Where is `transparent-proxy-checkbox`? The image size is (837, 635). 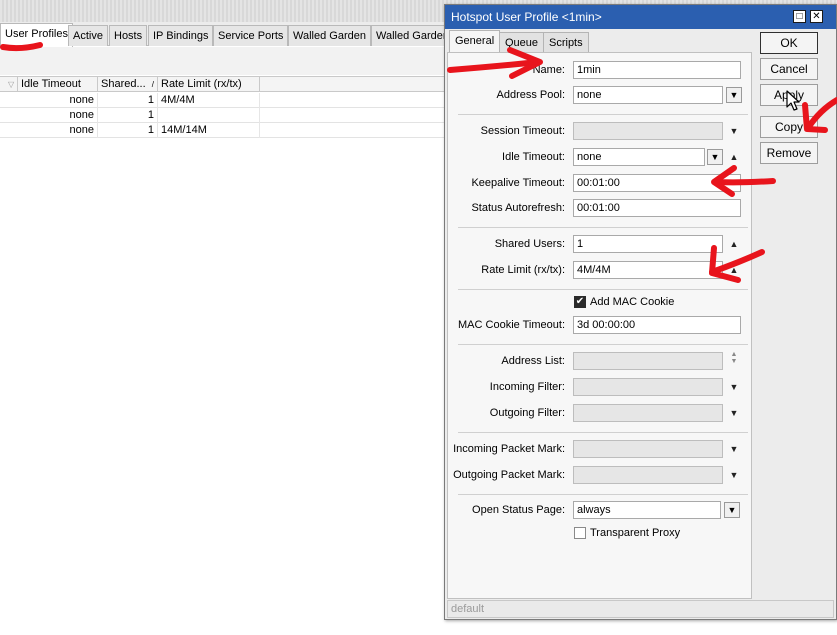 transparent-proxy-checkbox is located at coordinates (580, 533).